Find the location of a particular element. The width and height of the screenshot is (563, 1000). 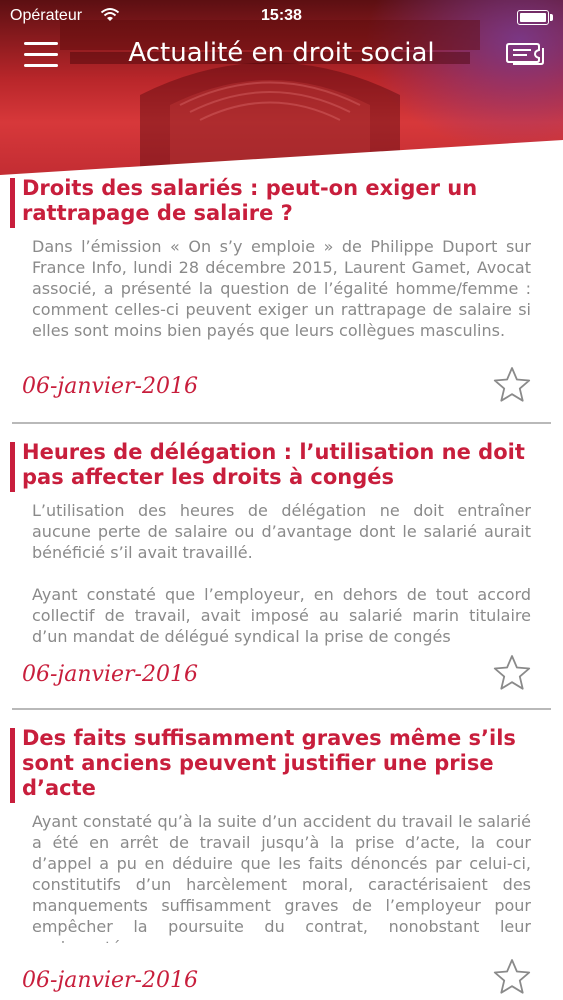

status-time: 15:38 is located at coordinates (281, 15).